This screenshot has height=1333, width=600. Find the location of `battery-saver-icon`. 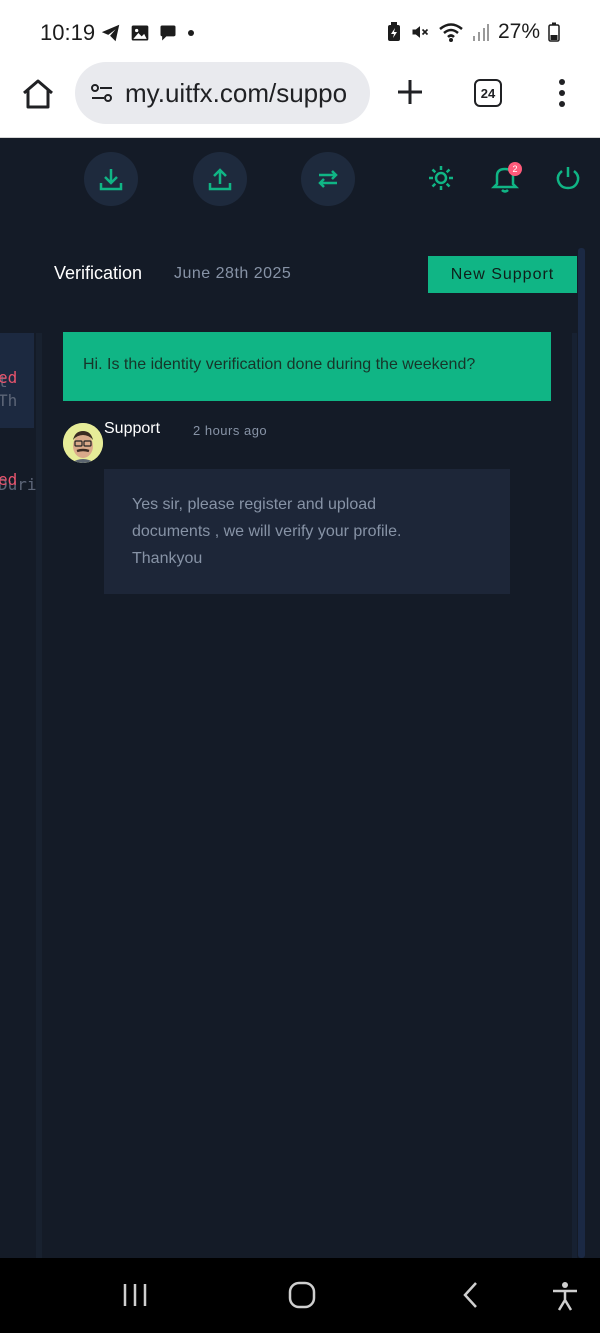

battery-saver-icon is located at coordinates (393, 31).